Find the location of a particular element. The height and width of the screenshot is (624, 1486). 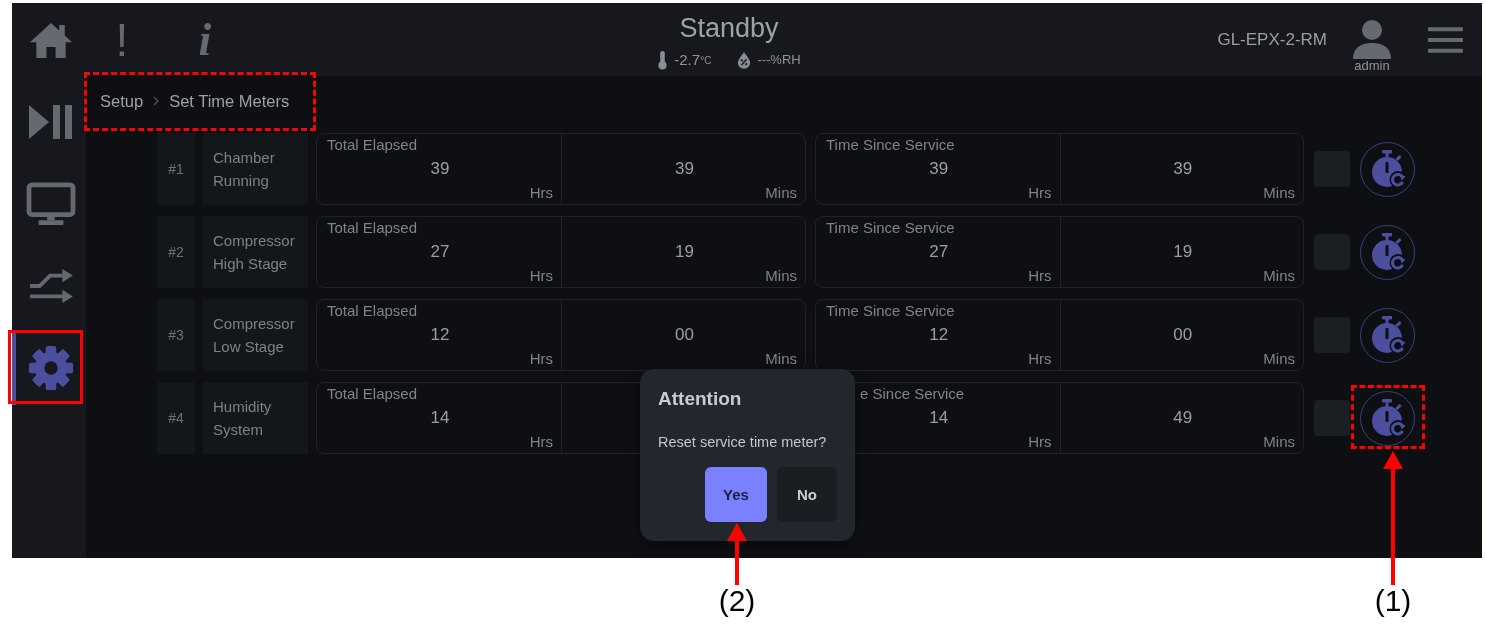

gear-icon is located at coordinates (51, 368).